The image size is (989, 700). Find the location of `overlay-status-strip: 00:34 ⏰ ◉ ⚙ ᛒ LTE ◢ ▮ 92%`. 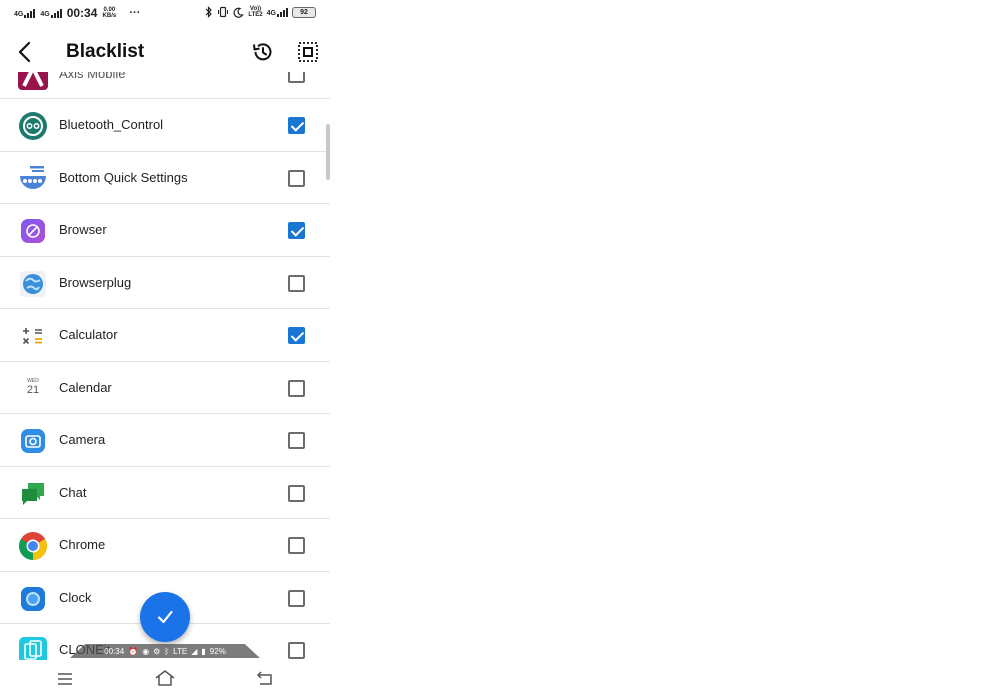

overlay-status-strip: 00:34 ⏰ ◉ ⚙ ᛒ LTE ◢ ▮ 92% is located at coordinates (165, 651).